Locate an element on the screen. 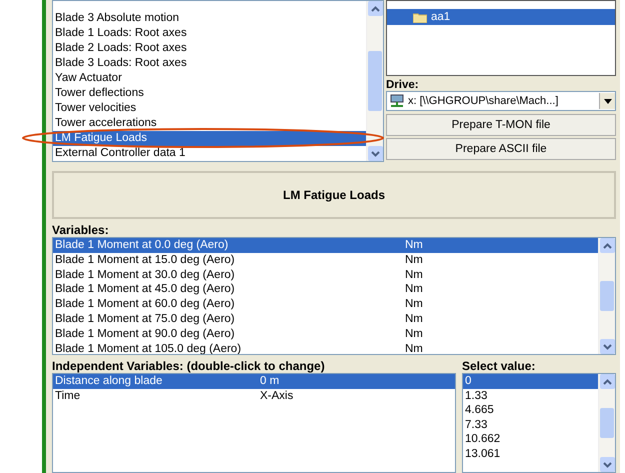 The width and height of the screenshot is (625, 473). topic-item: Tower accelerations is located at coordinates (209, 123).